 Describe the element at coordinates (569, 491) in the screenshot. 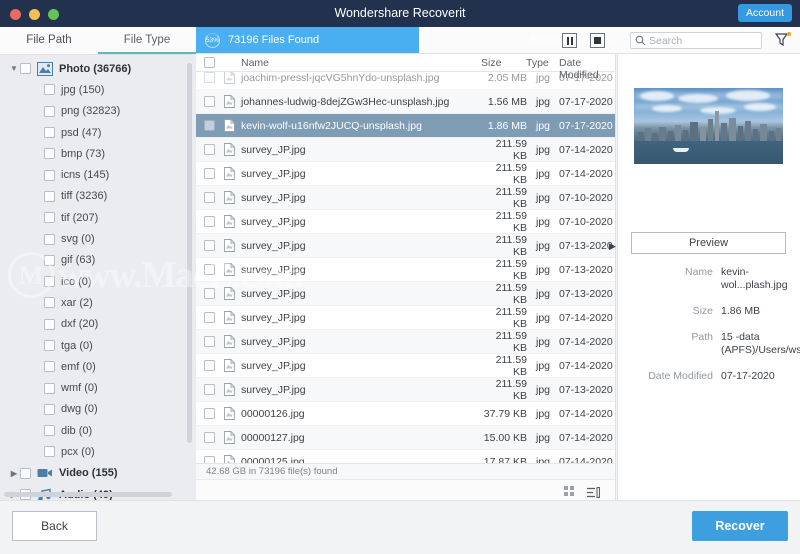

I see `grid-view-button` at that location.